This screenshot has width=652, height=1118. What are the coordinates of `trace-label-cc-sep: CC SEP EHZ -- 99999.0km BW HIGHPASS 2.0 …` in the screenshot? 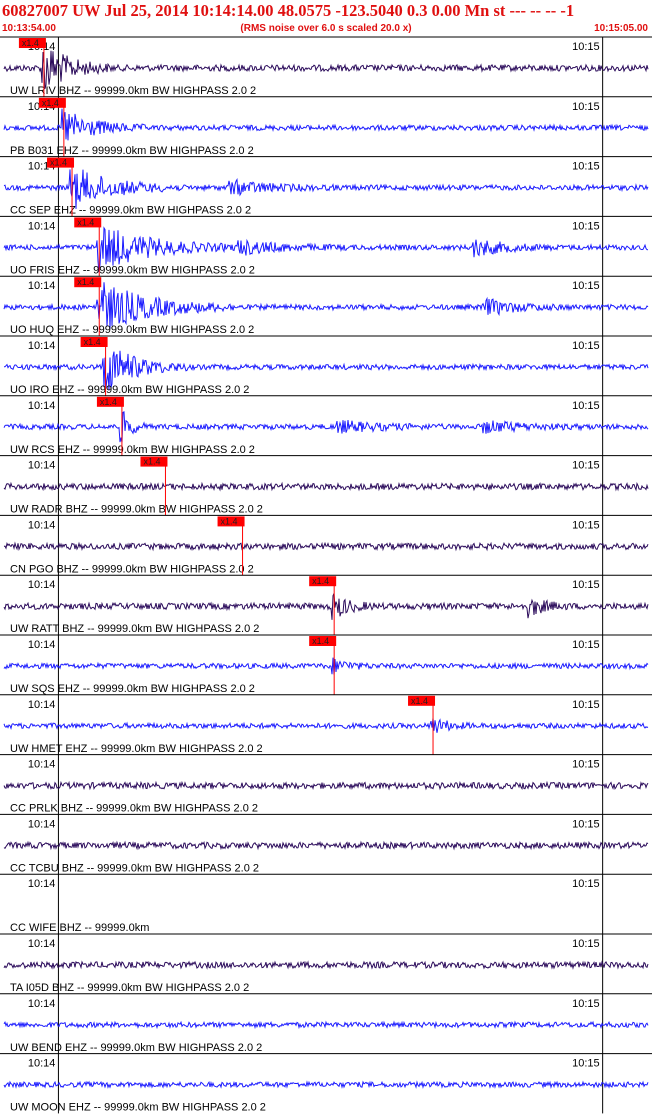 It's located at (130, 211).